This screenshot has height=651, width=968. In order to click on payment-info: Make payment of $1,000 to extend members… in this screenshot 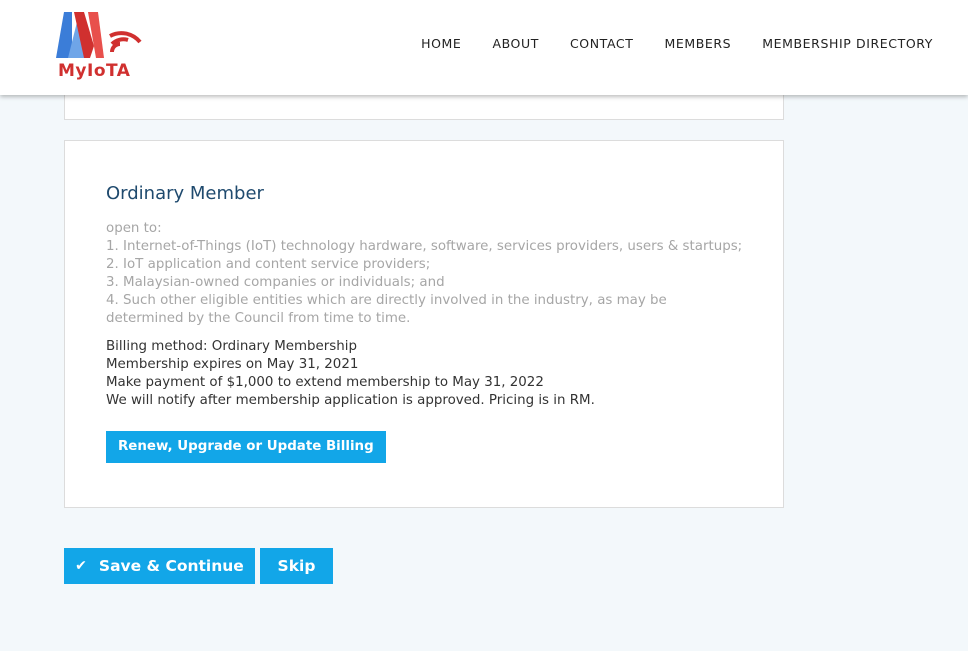, I will do `click(325, 382)`.